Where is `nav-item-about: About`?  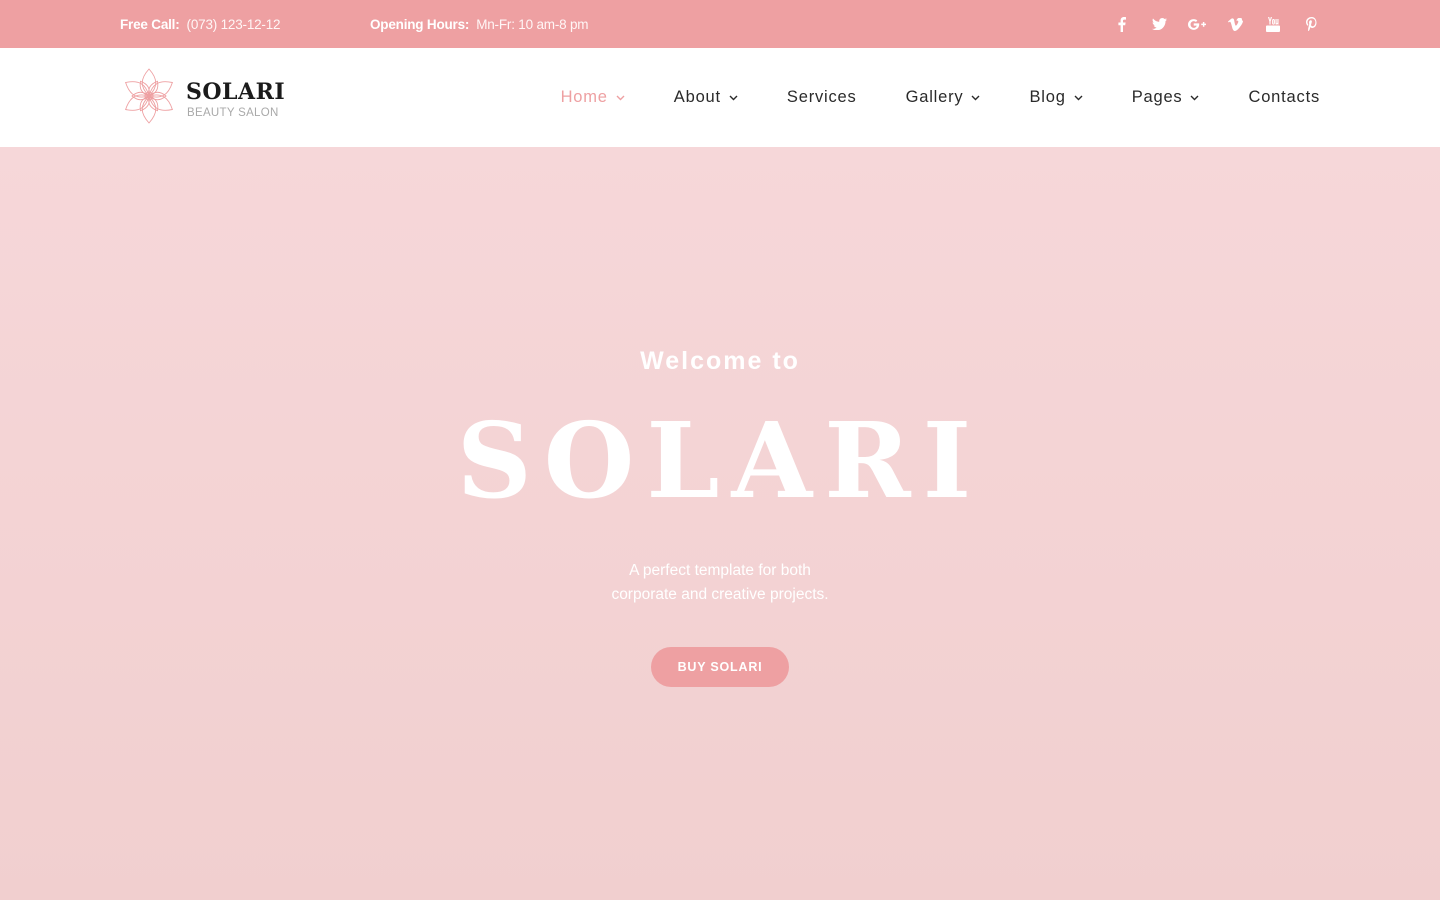
nav-item-about: About is located at coordinates (706, 97).